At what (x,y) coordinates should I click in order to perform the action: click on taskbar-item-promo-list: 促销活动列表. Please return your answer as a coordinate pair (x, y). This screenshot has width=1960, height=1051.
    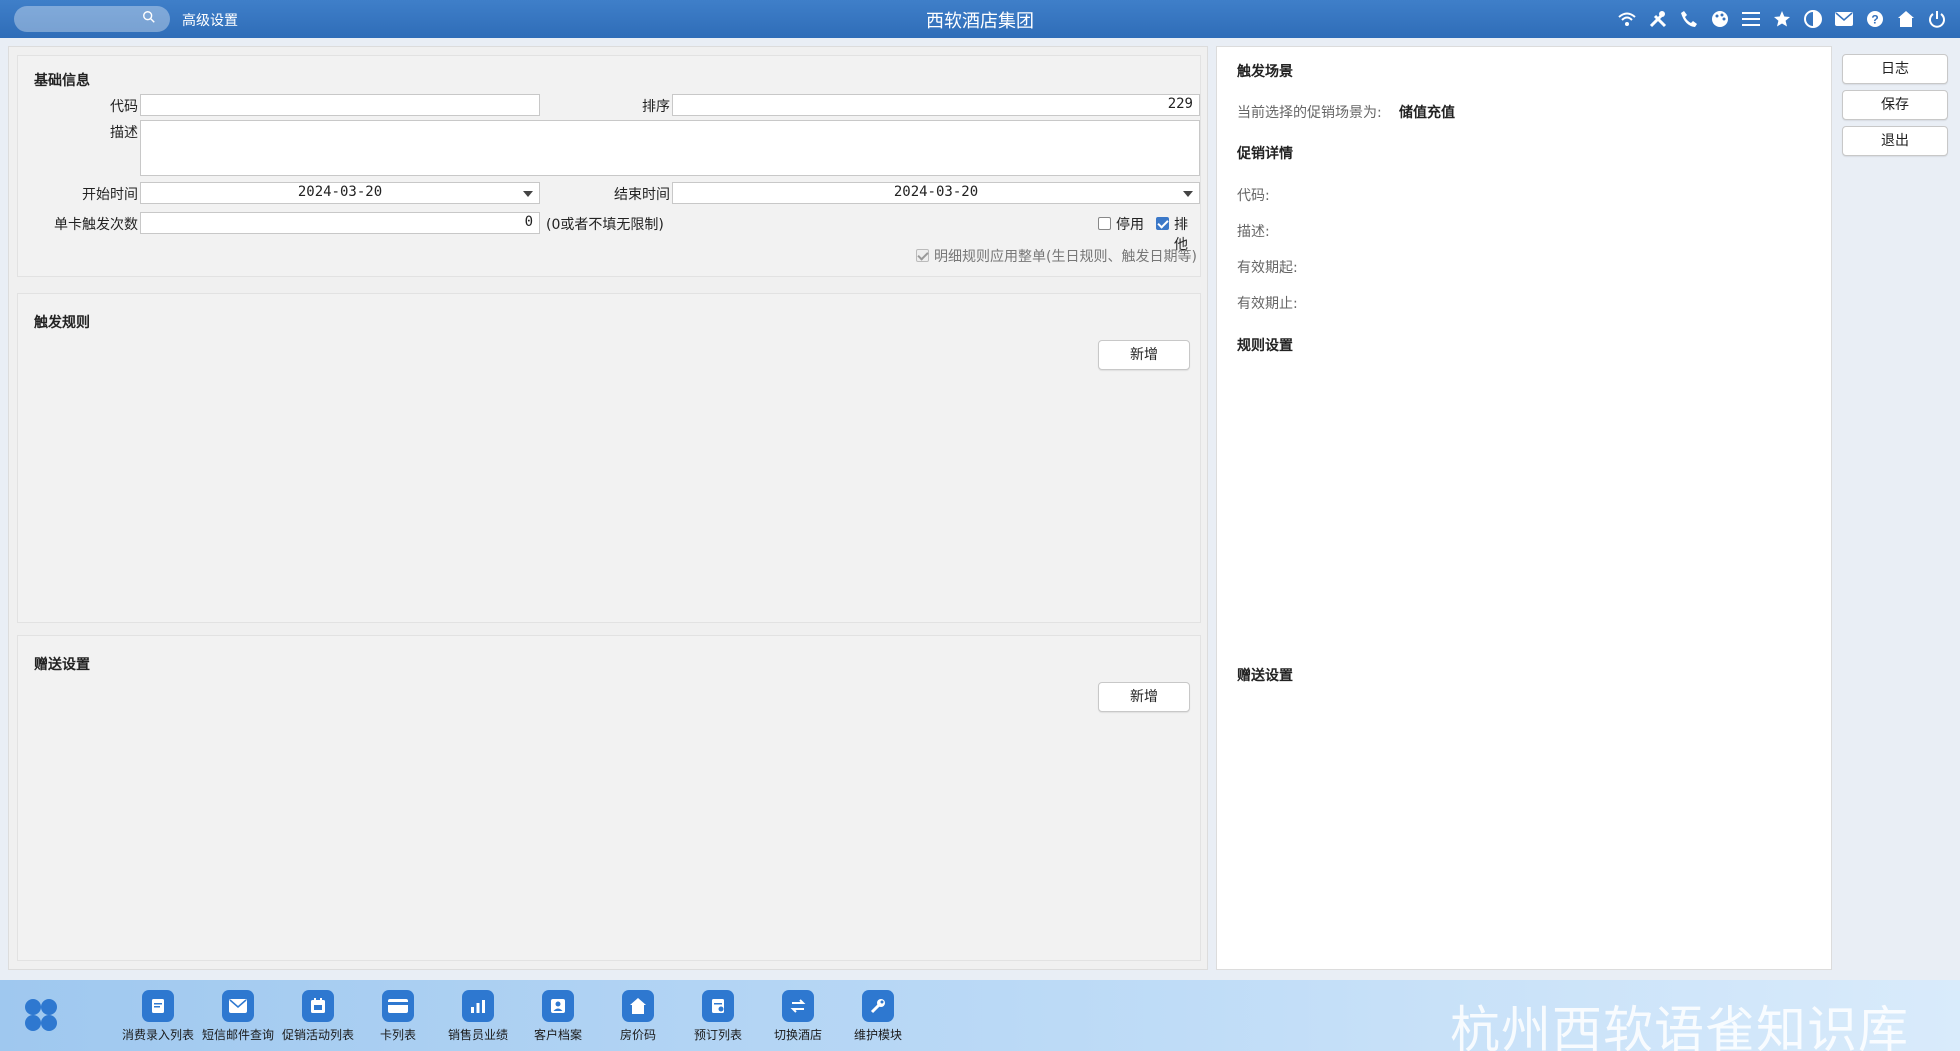
    Looking at the image, I should click on (318, 1016).